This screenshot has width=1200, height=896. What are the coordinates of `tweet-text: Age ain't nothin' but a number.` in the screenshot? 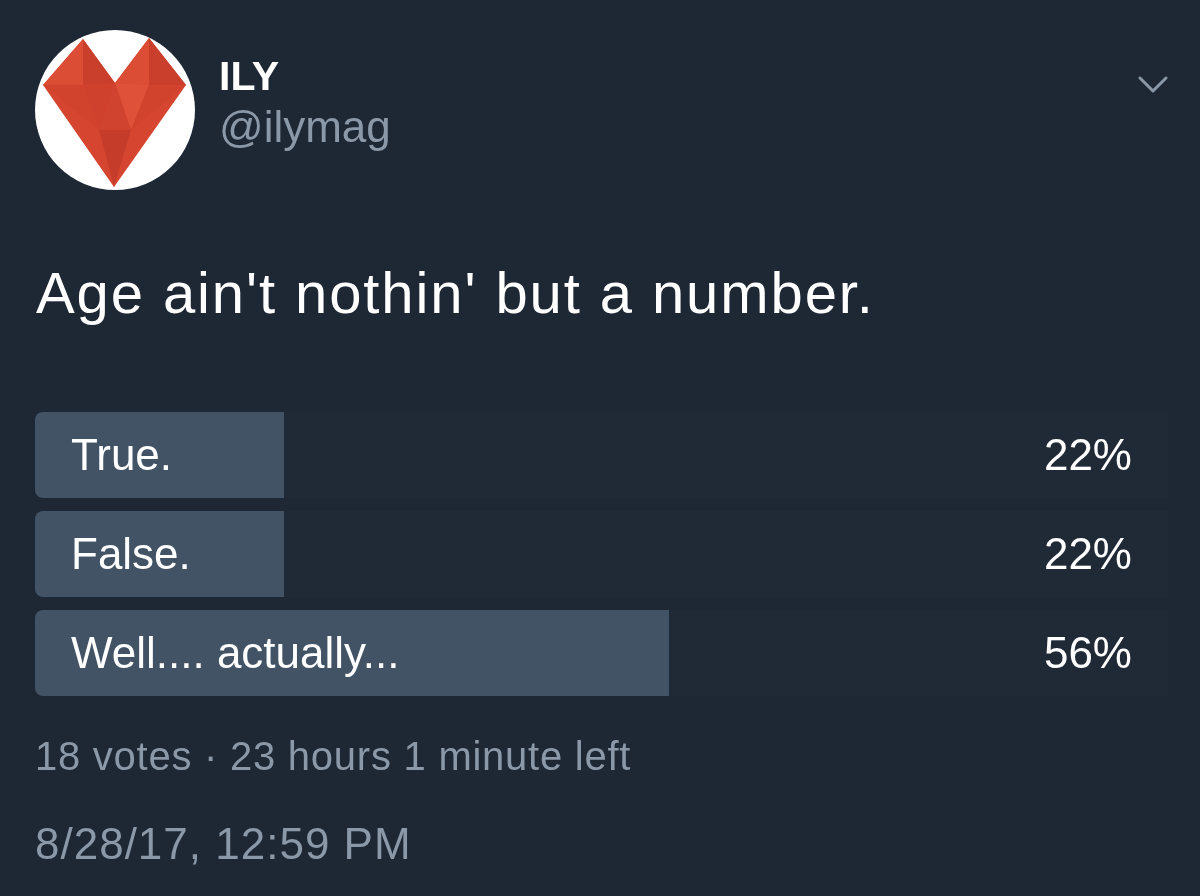 It's located at (456, 293).